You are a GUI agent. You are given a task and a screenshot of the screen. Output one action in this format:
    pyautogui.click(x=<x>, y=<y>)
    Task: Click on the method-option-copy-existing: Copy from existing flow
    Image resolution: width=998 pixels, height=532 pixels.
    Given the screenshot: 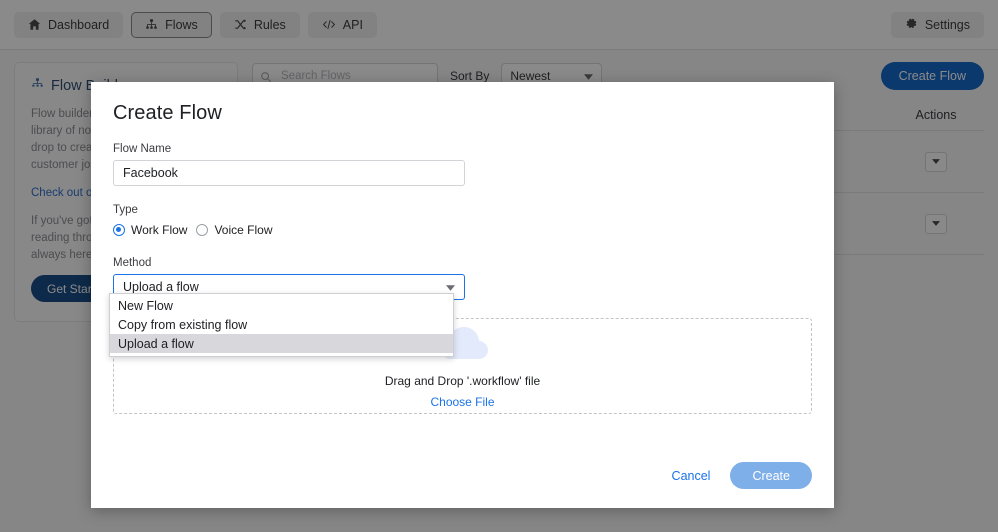 What is the action you would take?
    pyautogui.click(x=281, y=324)
    